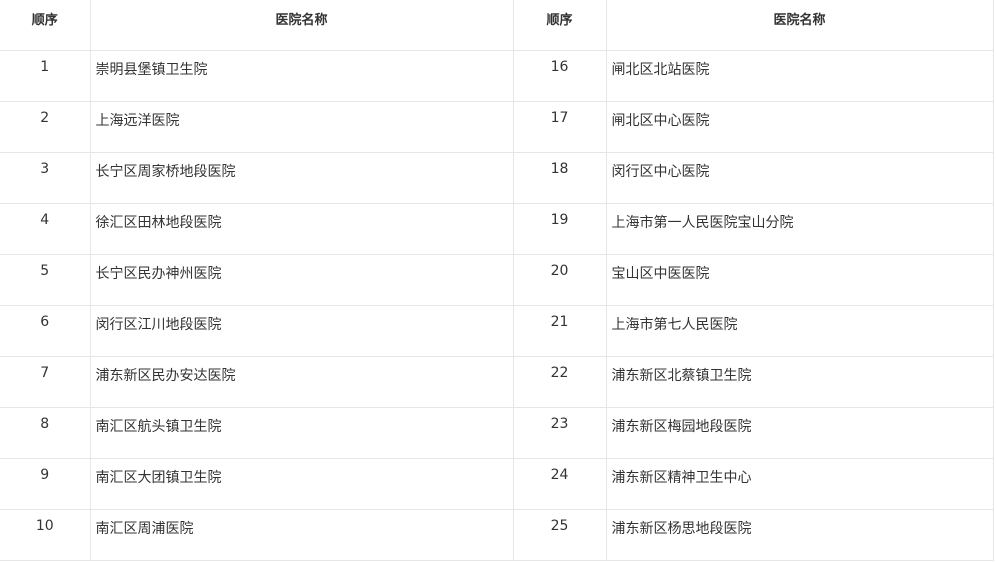  I want to click on order-cell: 2, so click(45, 127).